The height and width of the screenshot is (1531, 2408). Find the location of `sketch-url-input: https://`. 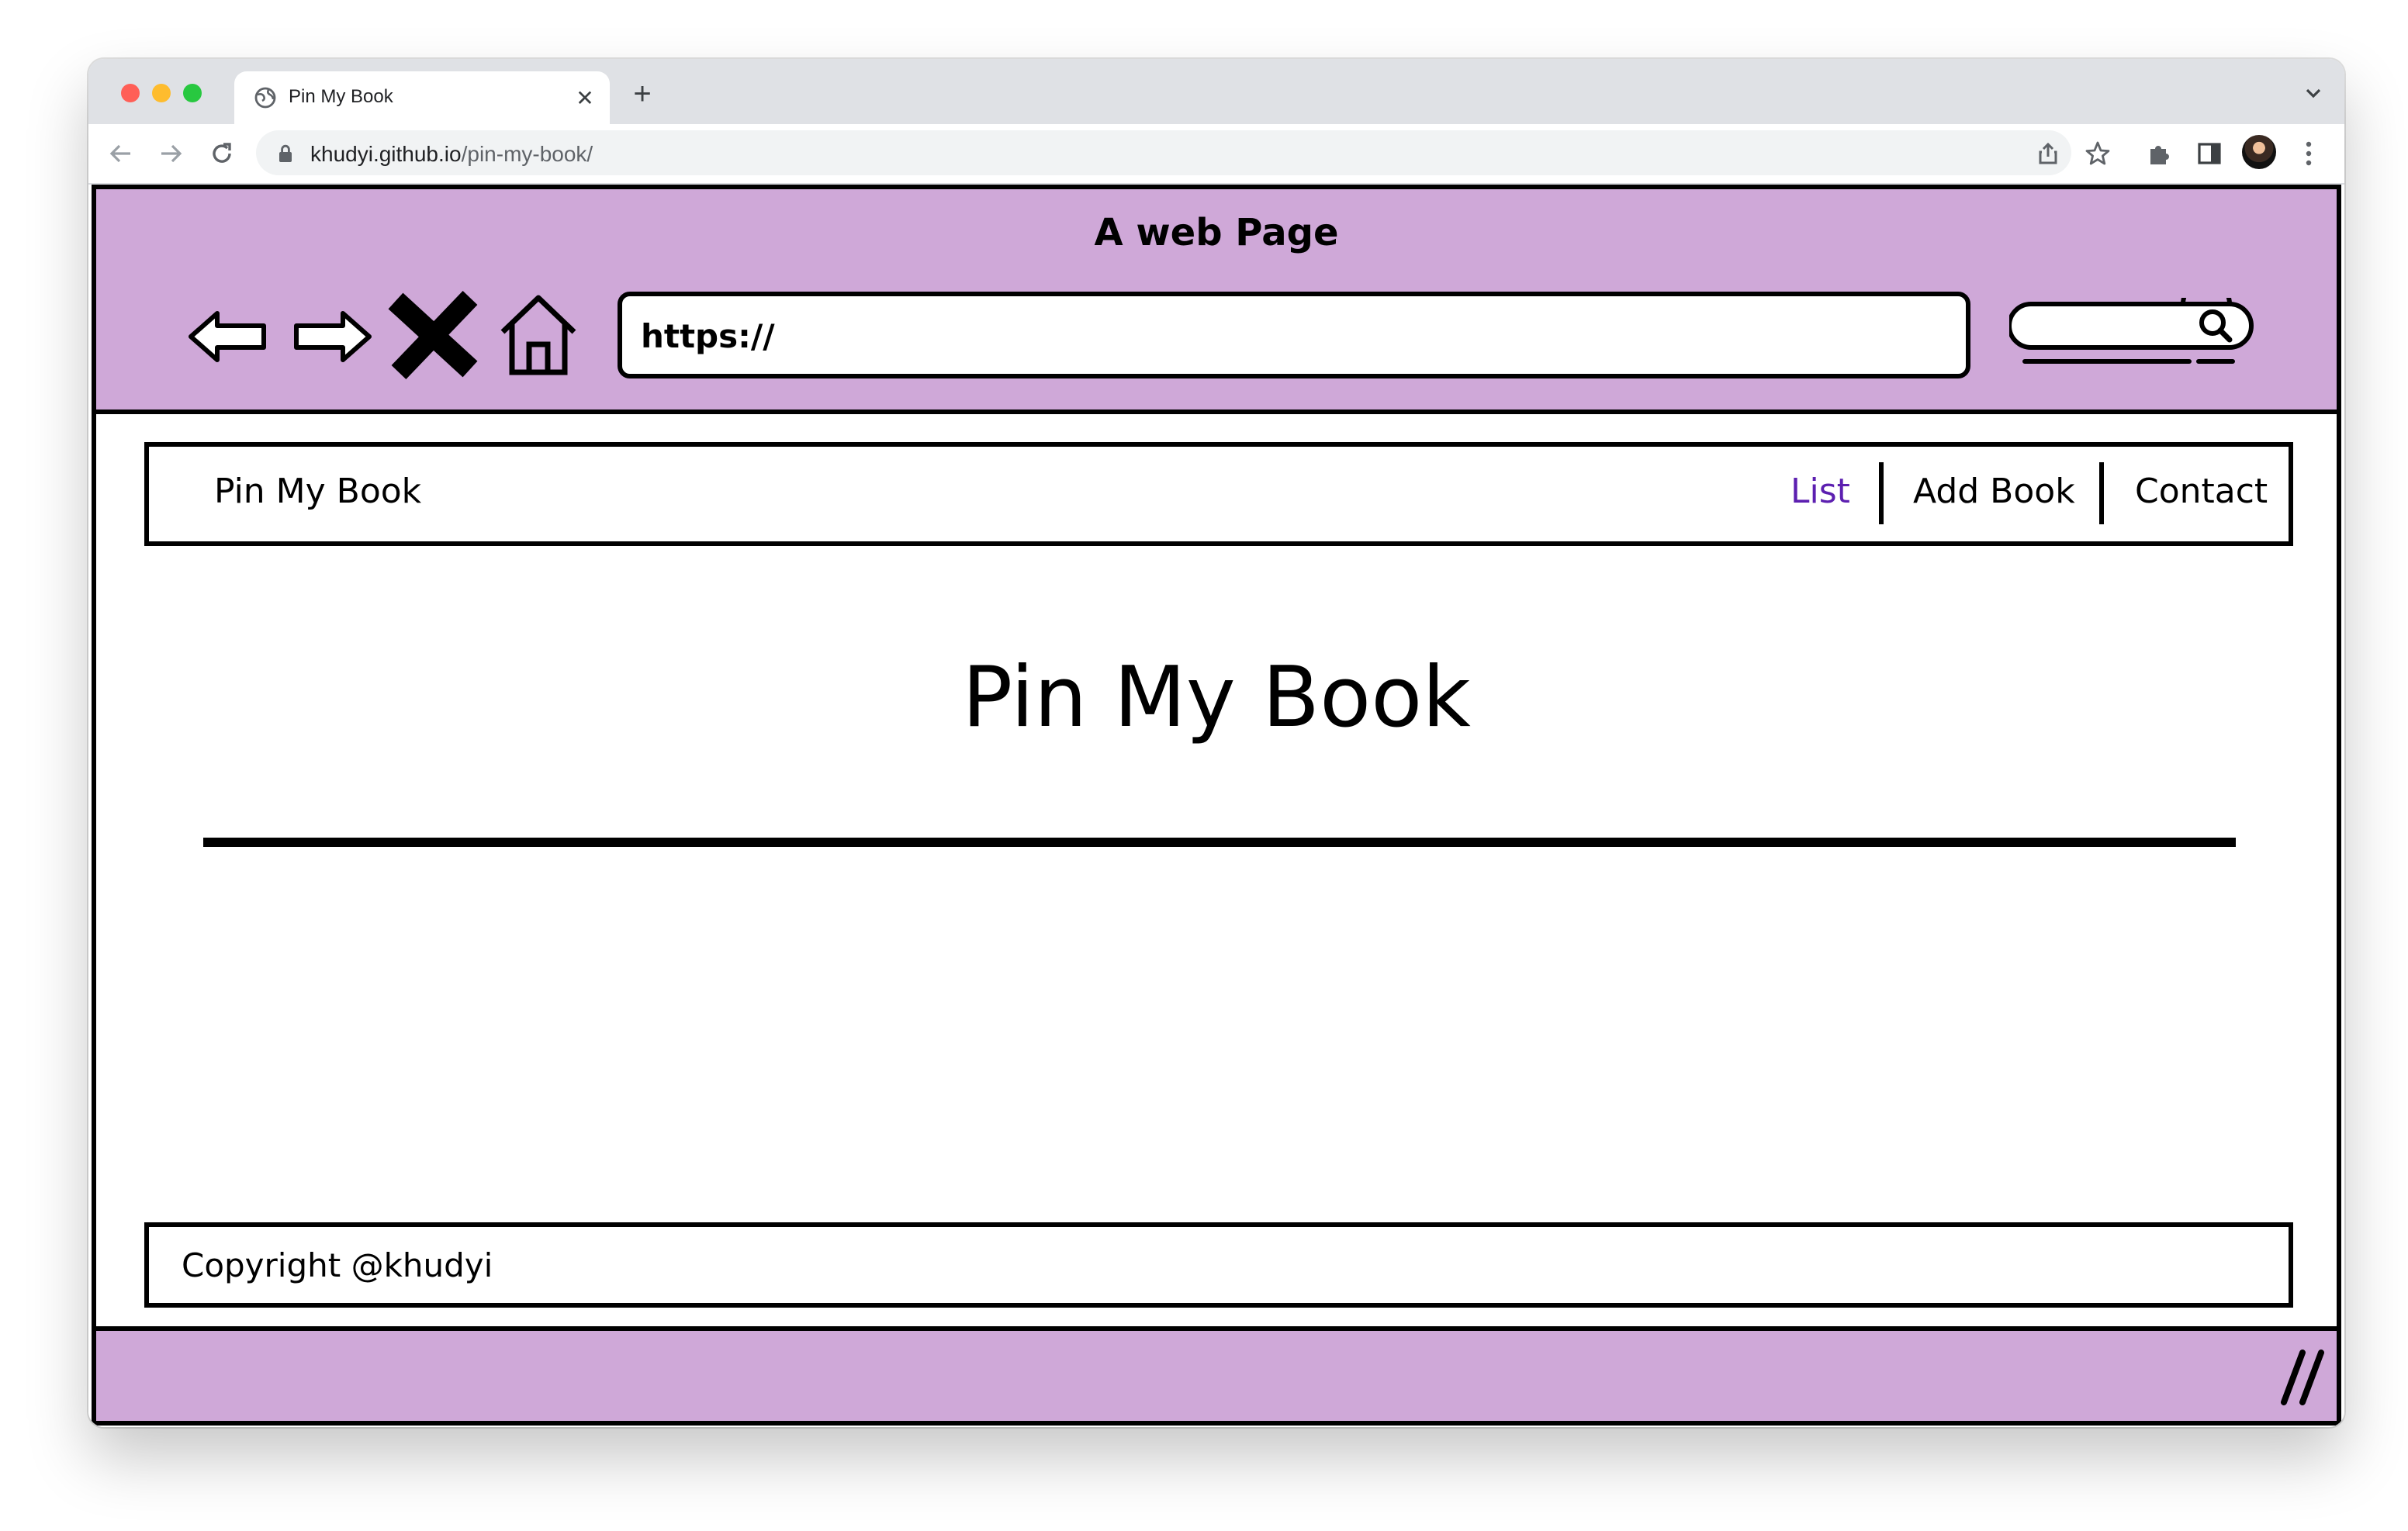

sketch-url-input: https:// is located at coordinates (1294, 335).